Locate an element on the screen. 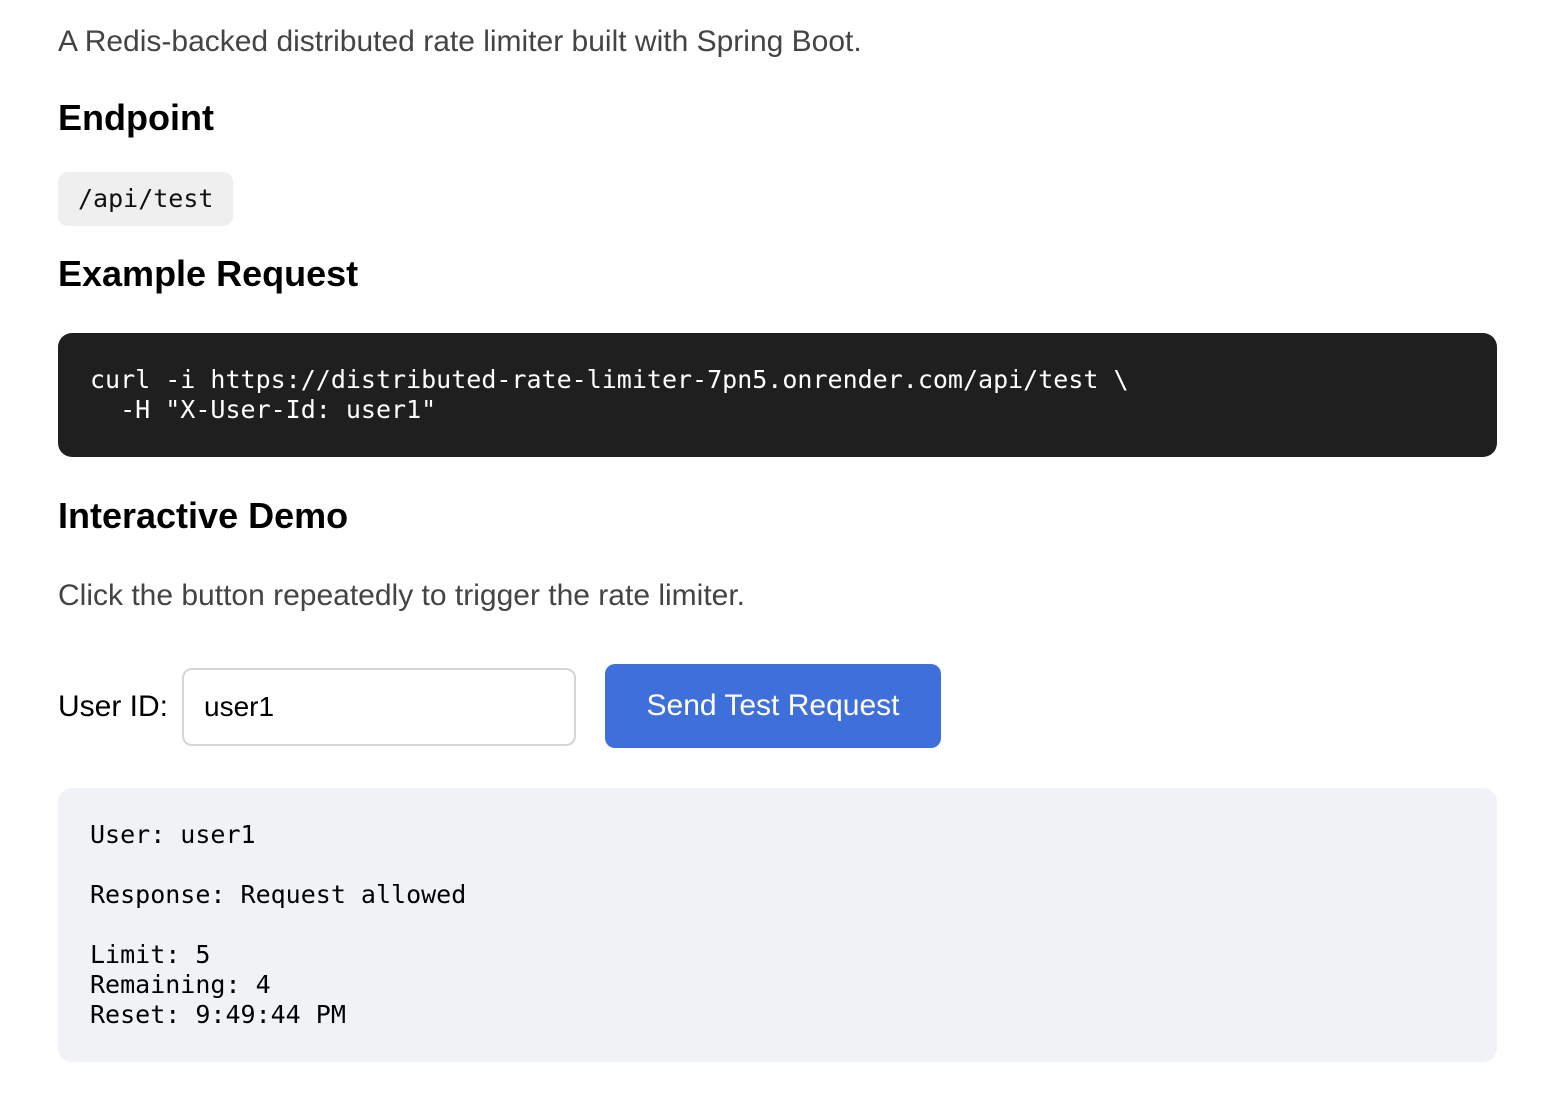 The width and height of the screenshot is (1552, 1098). result-limit-line: Limit: 5 is located at coordinates (150, 954).